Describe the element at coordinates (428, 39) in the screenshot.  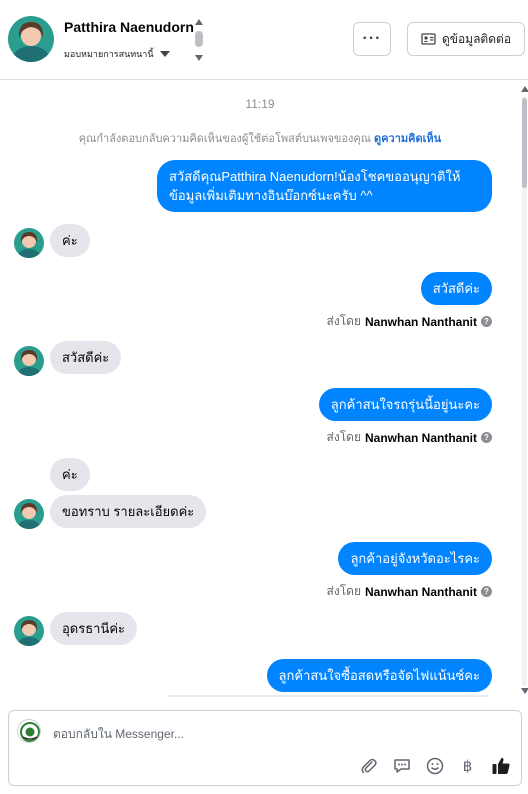
I see `contact-card-icon` at that location.